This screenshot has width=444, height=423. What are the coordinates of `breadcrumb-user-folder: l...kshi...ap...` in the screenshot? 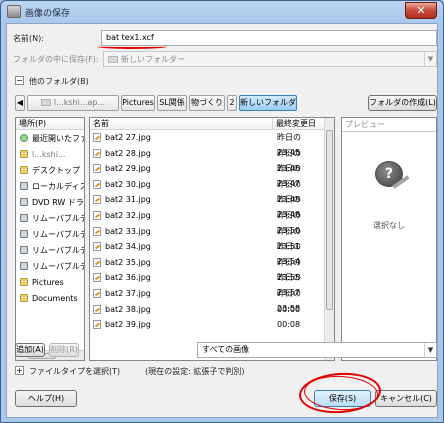 It's located at (73, 103).